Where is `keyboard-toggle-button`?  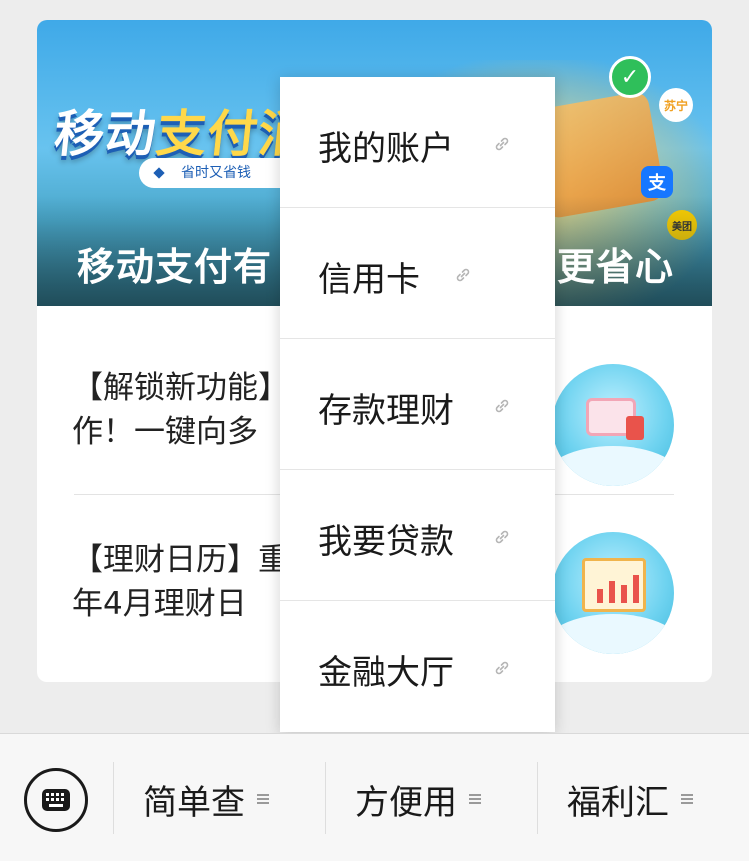 keyboard-toggle-button is located at coordinates (56, 800).